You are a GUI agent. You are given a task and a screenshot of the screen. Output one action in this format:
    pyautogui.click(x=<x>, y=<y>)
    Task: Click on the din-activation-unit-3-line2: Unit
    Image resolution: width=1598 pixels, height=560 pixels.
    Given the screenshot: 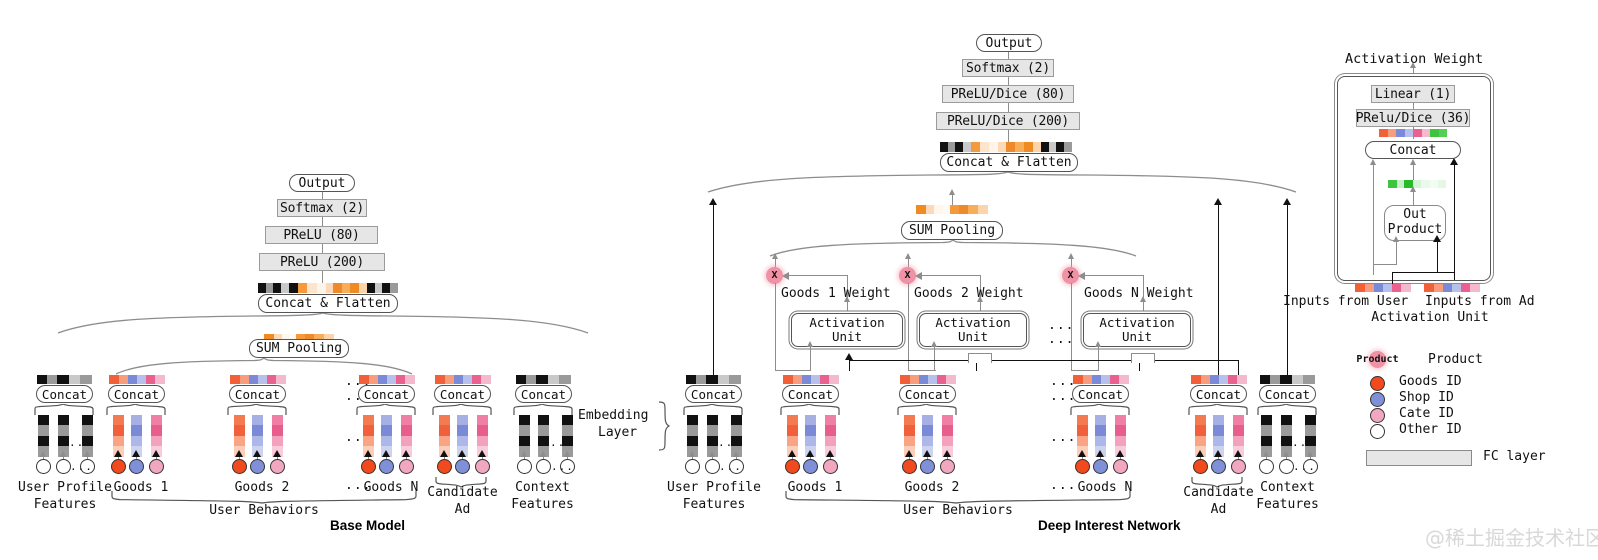 What is the action you would take?
    pyautogui.click(x=1137, y=336)
    